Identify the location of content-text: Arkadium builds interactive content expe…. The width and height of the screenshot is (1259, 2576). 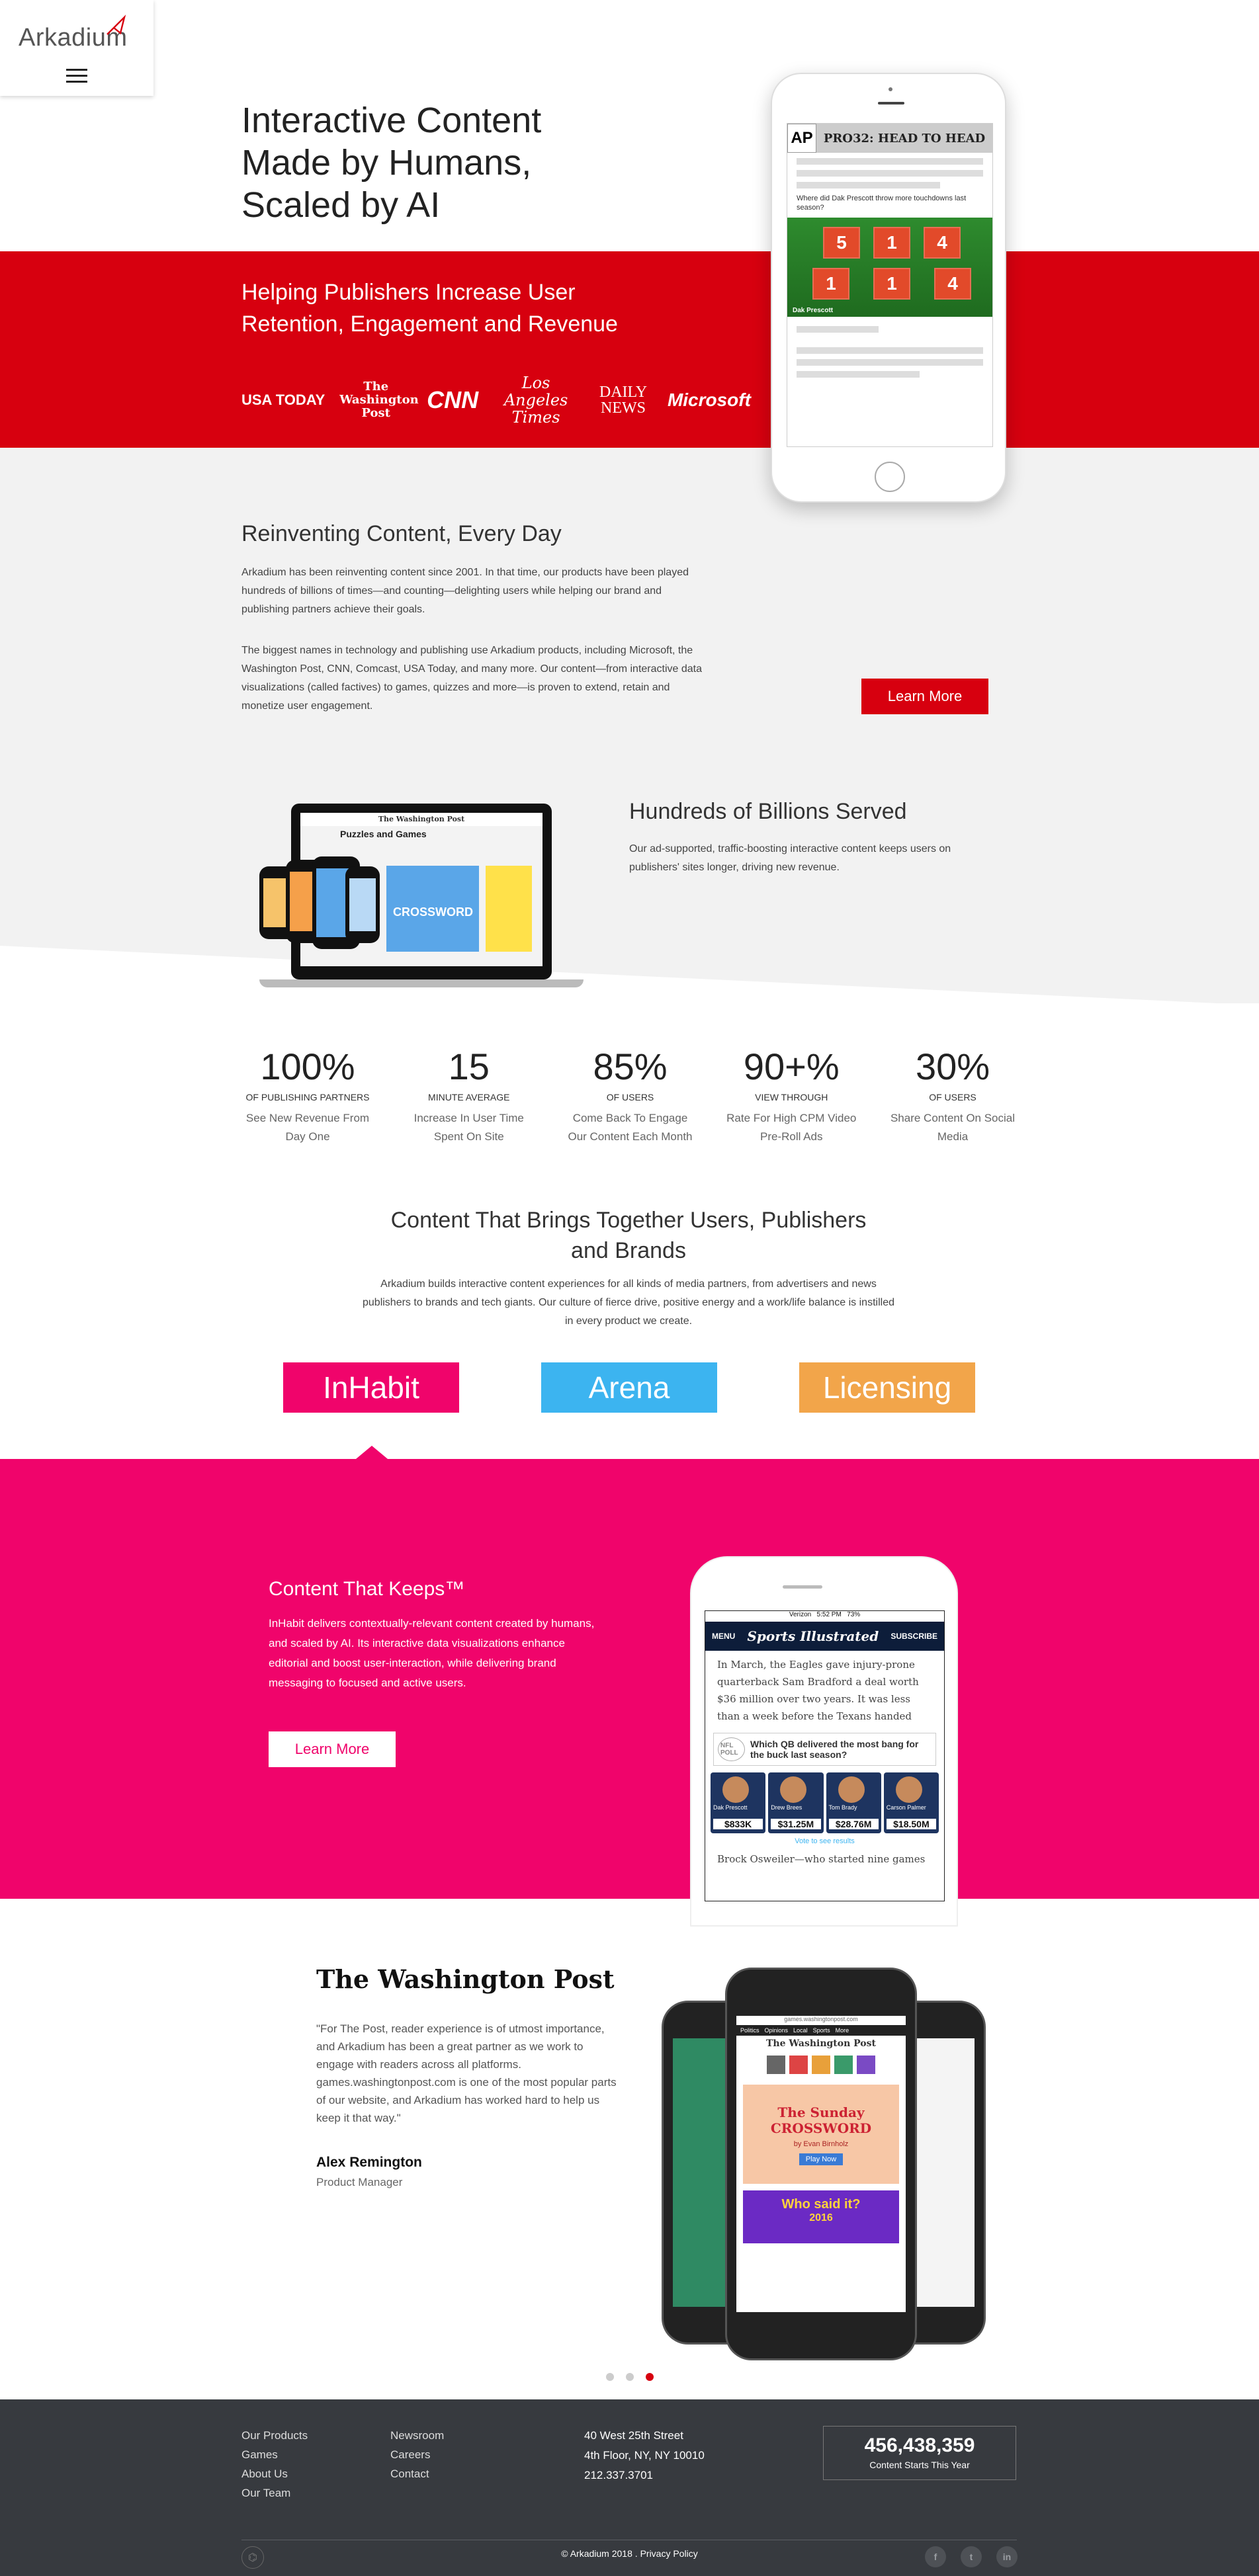
(628, 1302).